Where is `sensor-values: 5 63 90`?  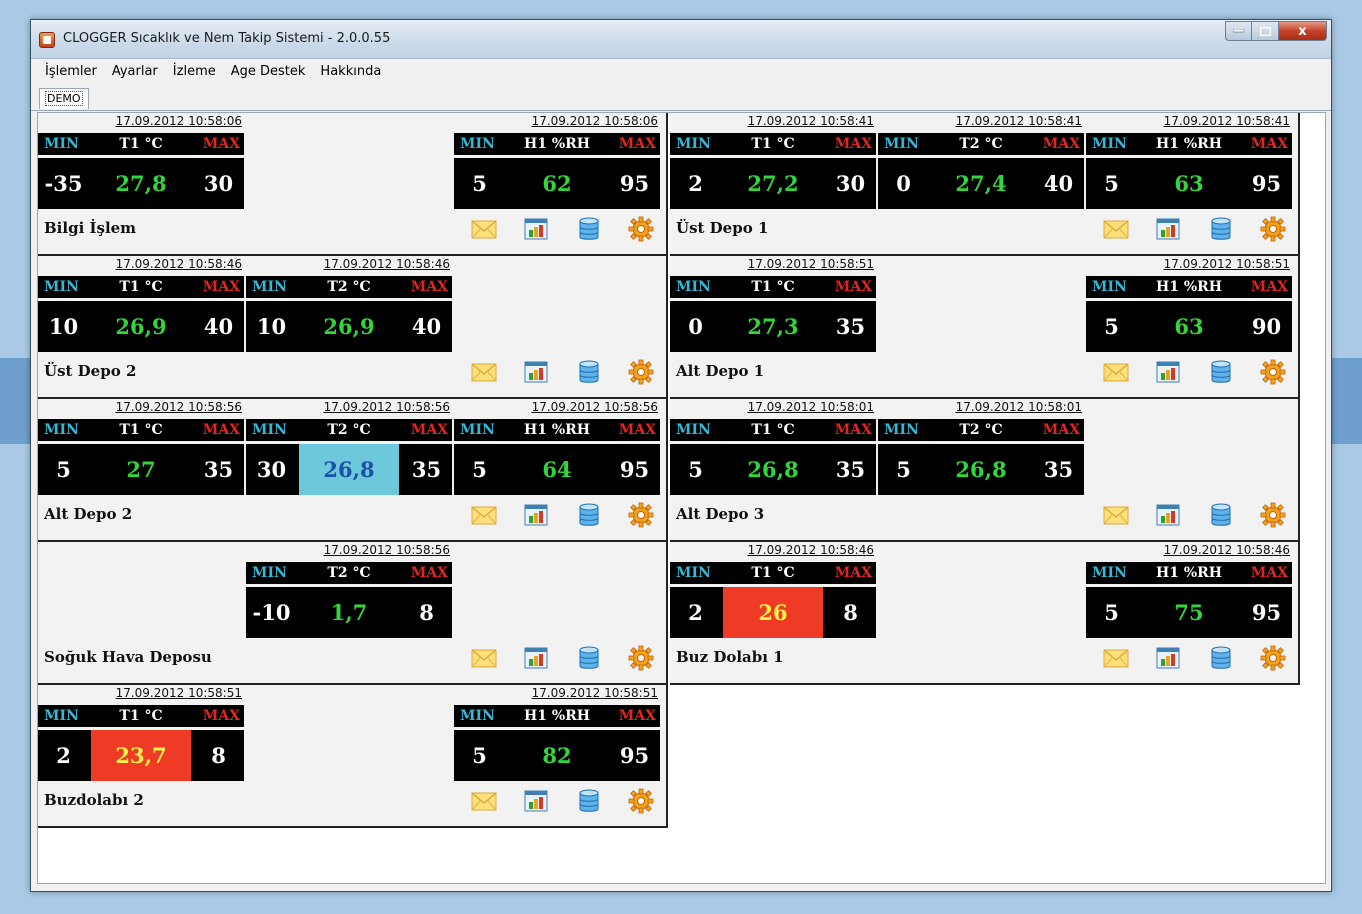 sensor-values: 5 63 90 is located at coordinates (1189, 326).